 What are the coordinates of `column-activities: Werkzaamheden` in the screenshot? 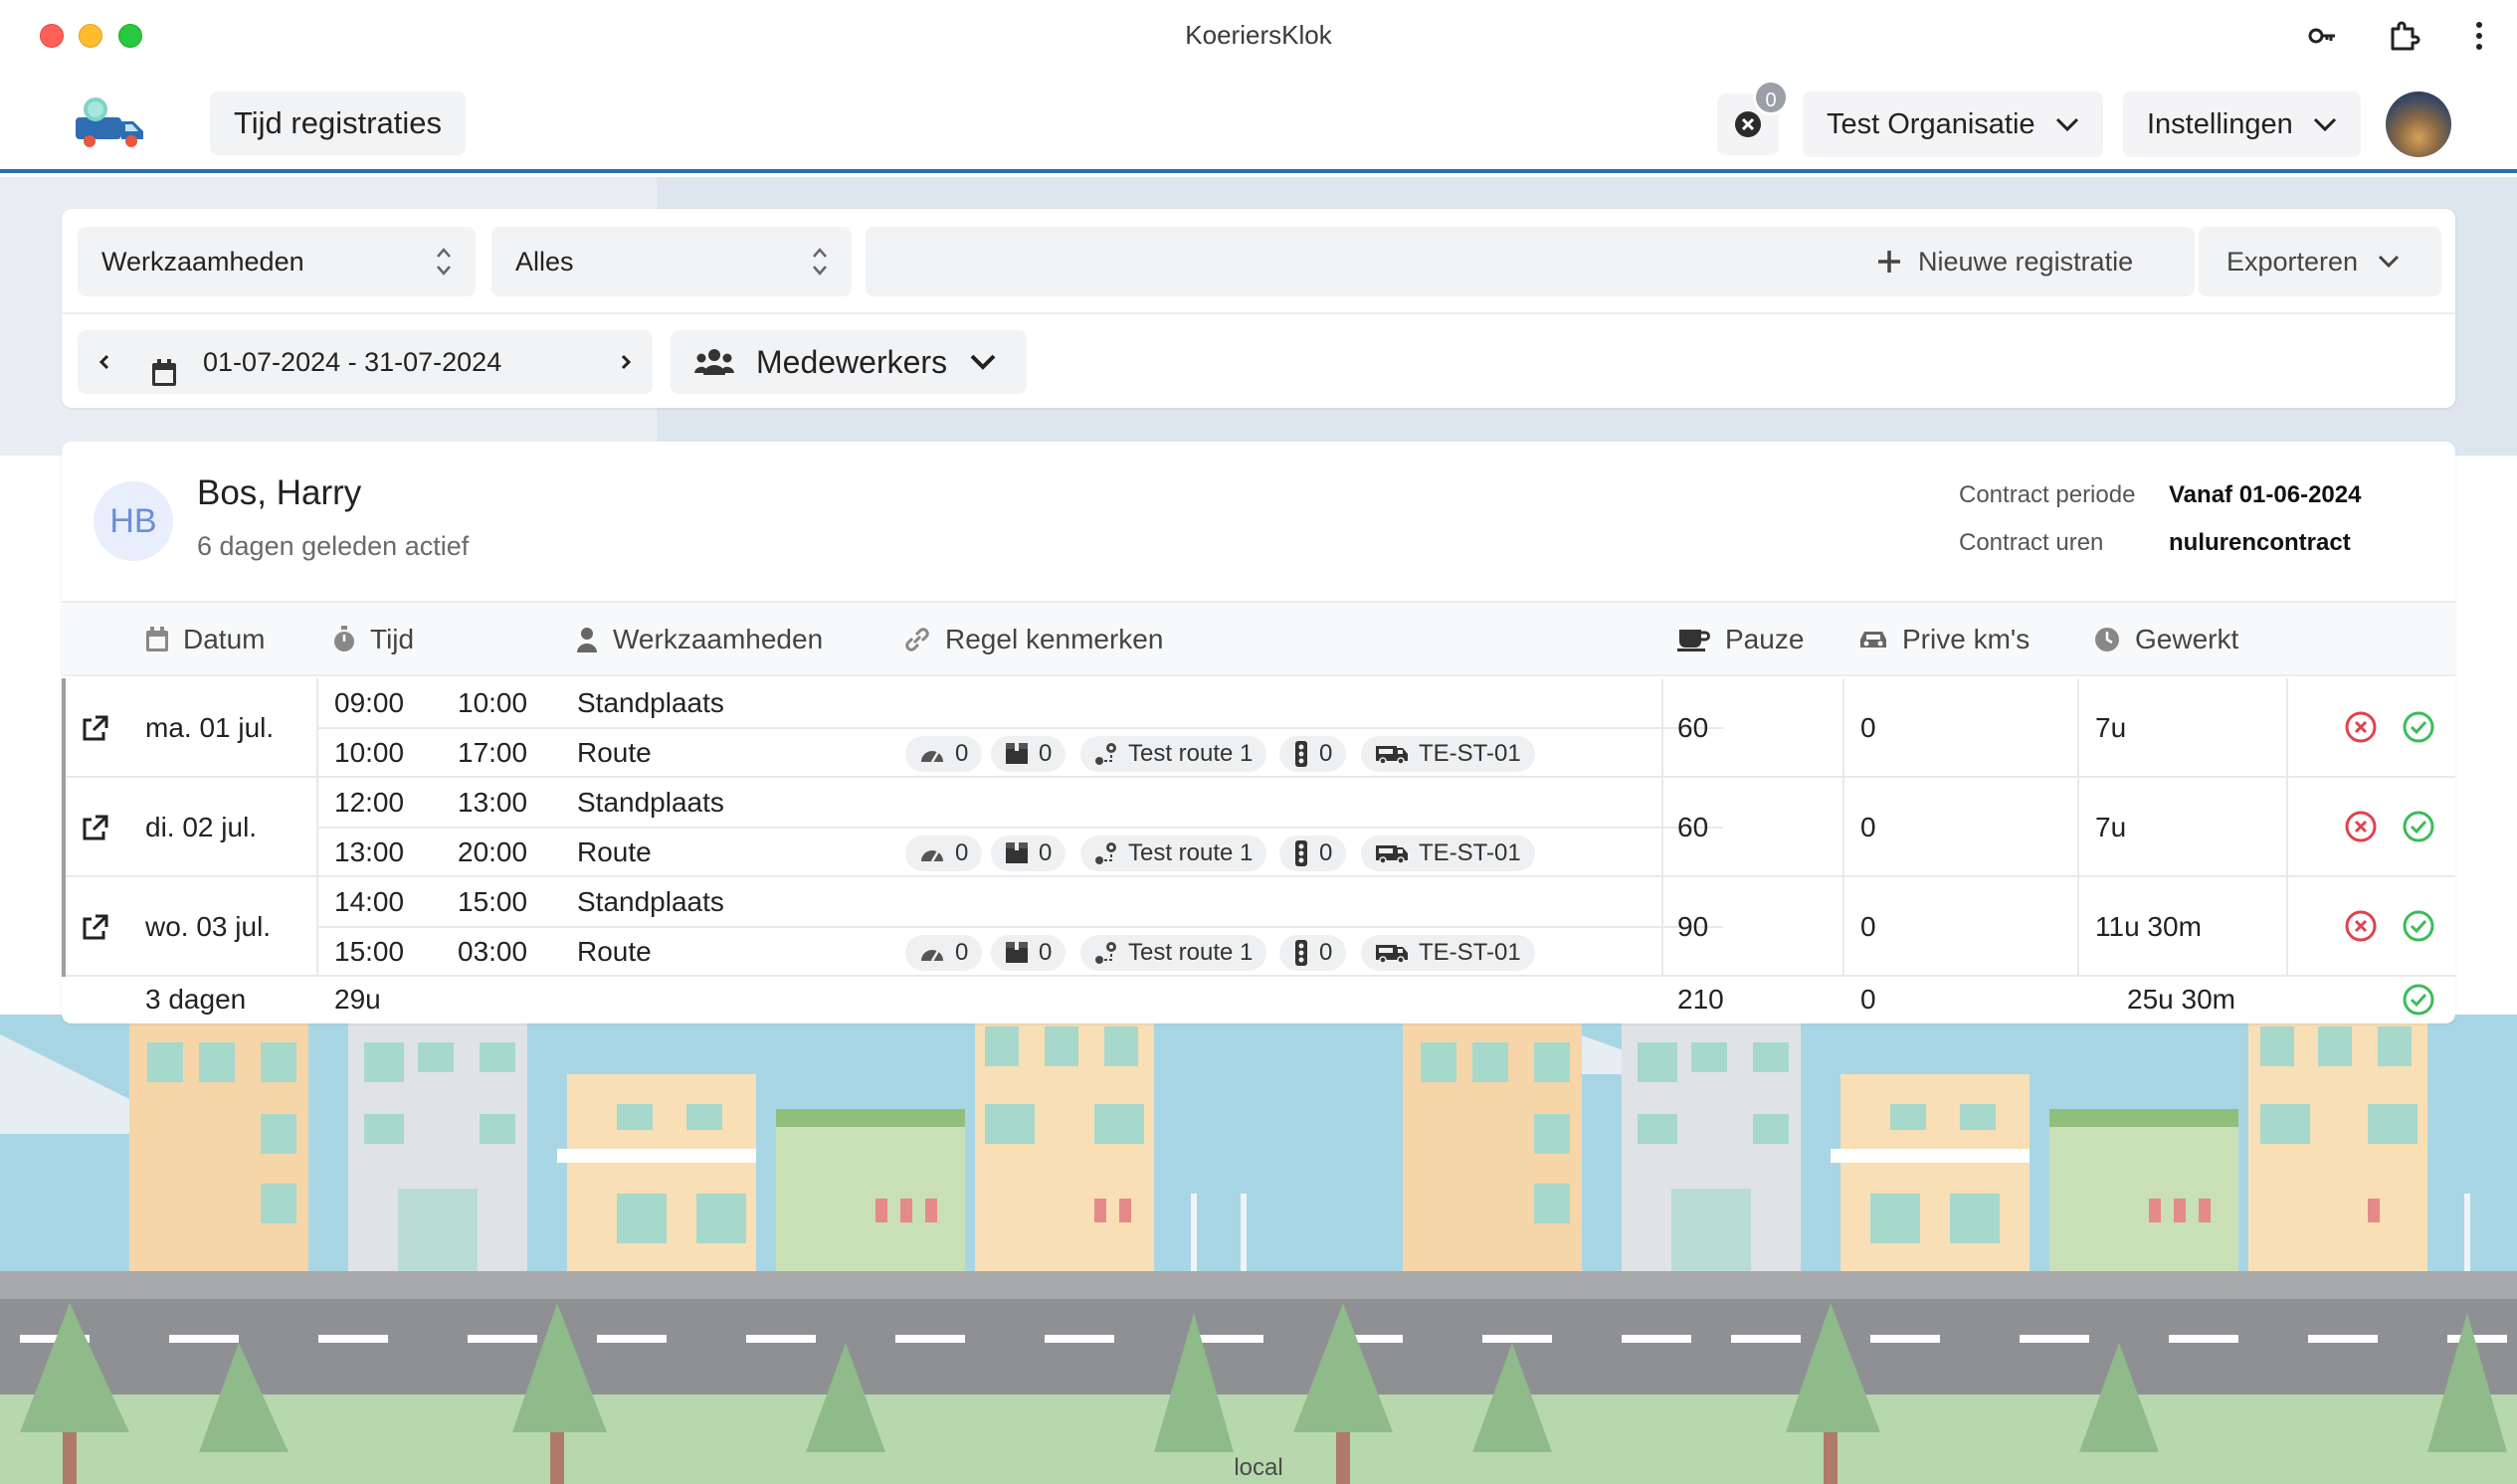 It's located at (699, 639).